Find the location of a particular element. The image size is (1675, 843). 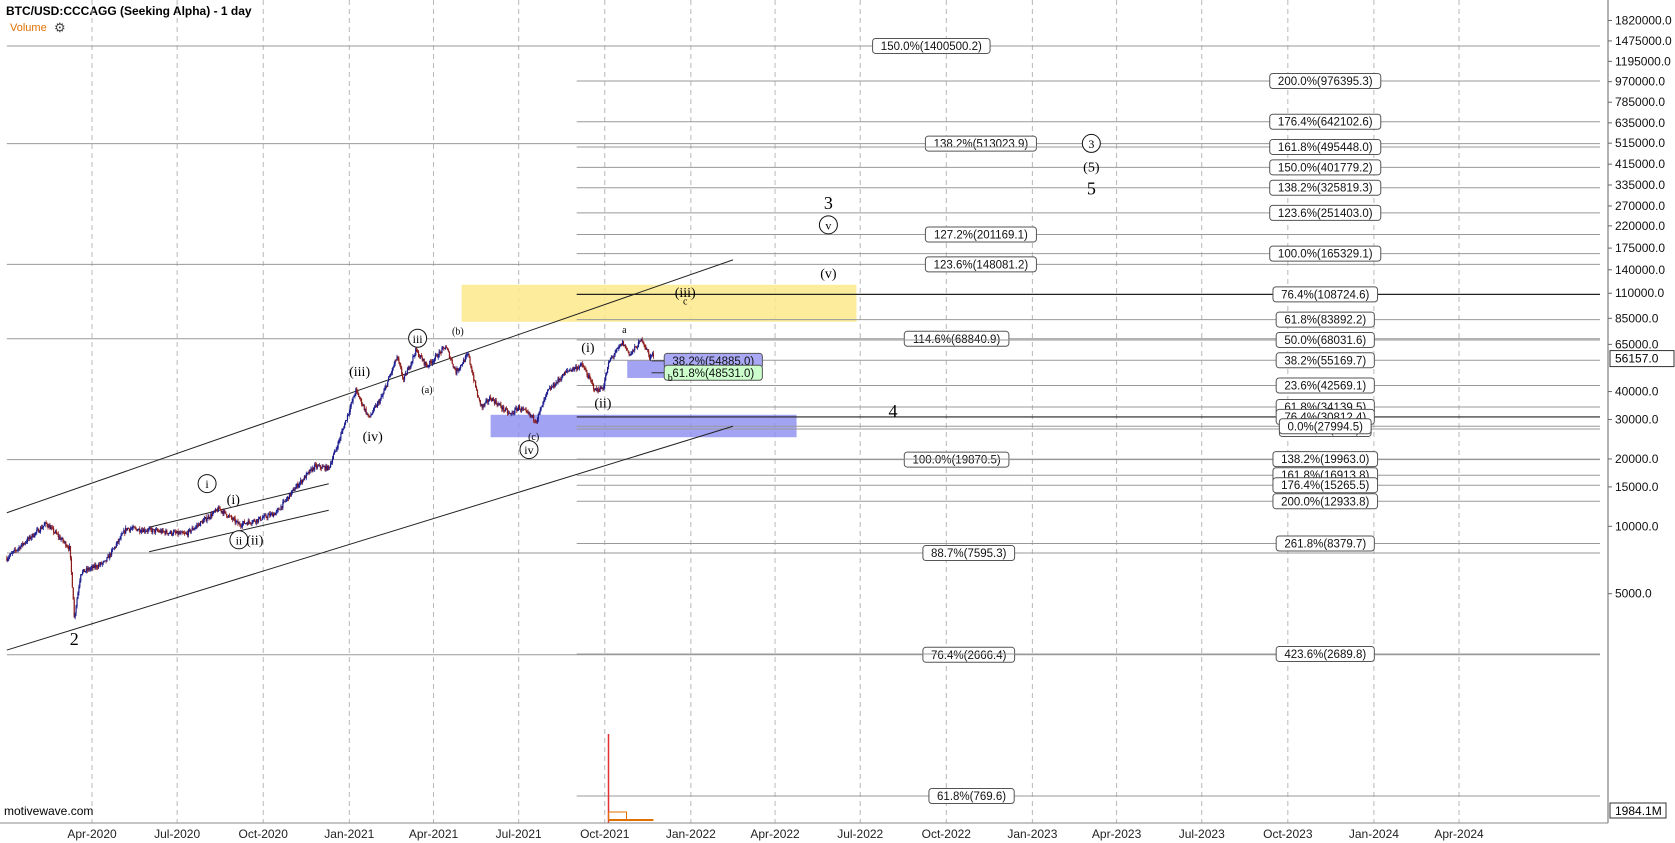

volume-value-label: 1984.1M is located at coordinates (1638, 811).